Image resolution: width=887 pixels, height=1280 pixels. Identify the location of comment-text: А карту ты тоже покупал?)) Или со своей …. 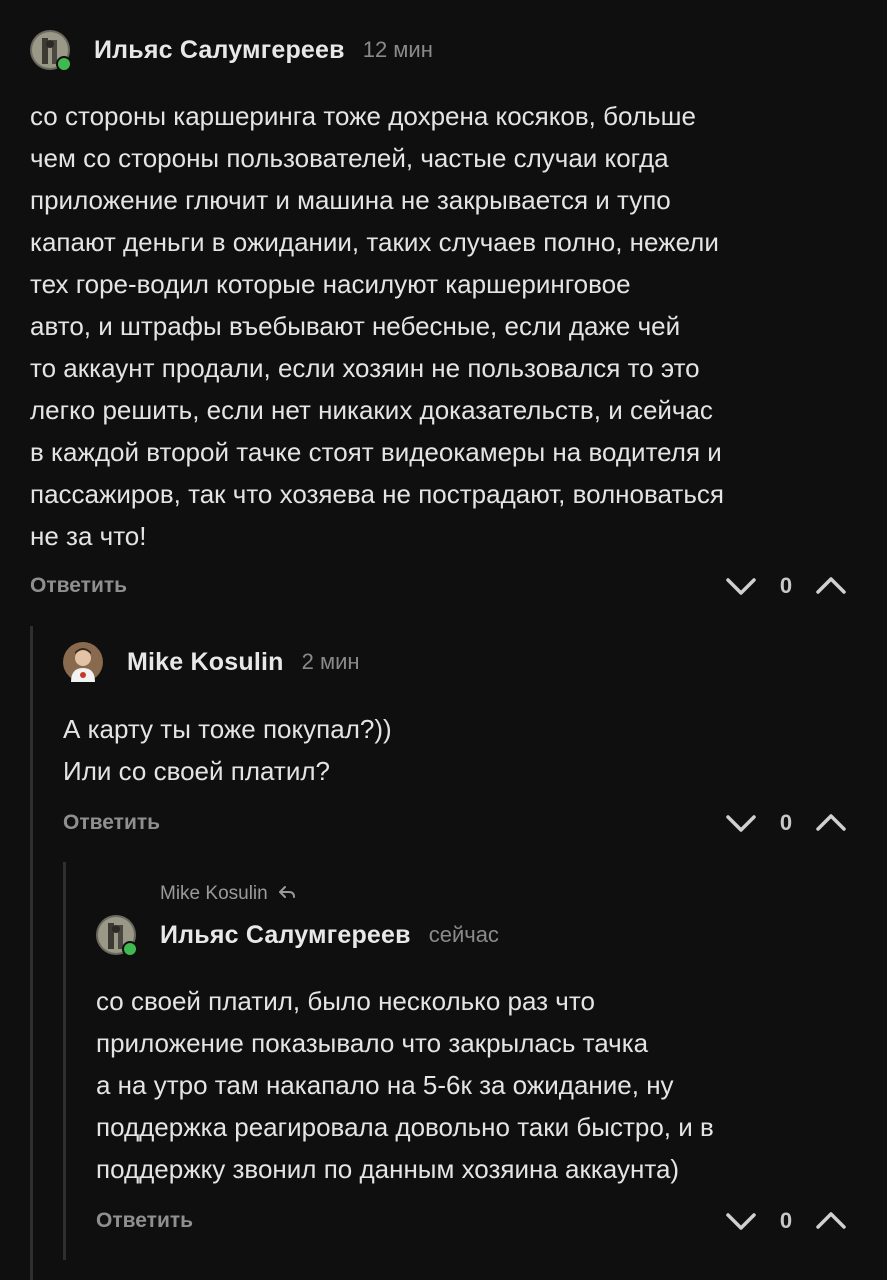
(227, 750).